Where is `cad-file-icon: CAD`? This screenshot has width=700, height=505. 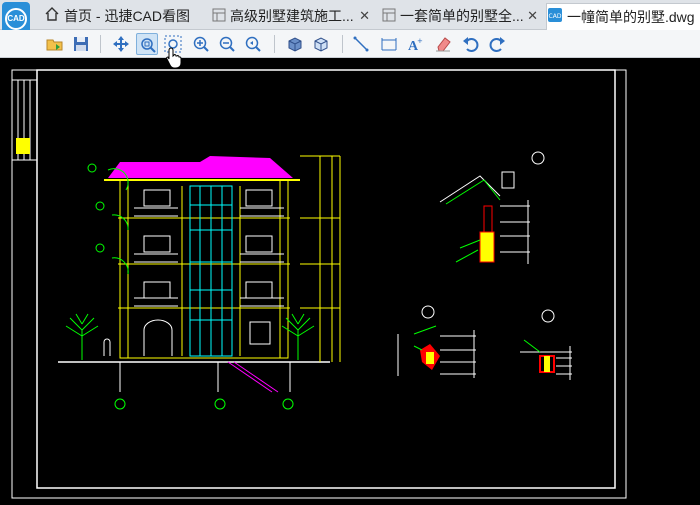 cad-file-icon: CAD is located at coordinates (555, 17).